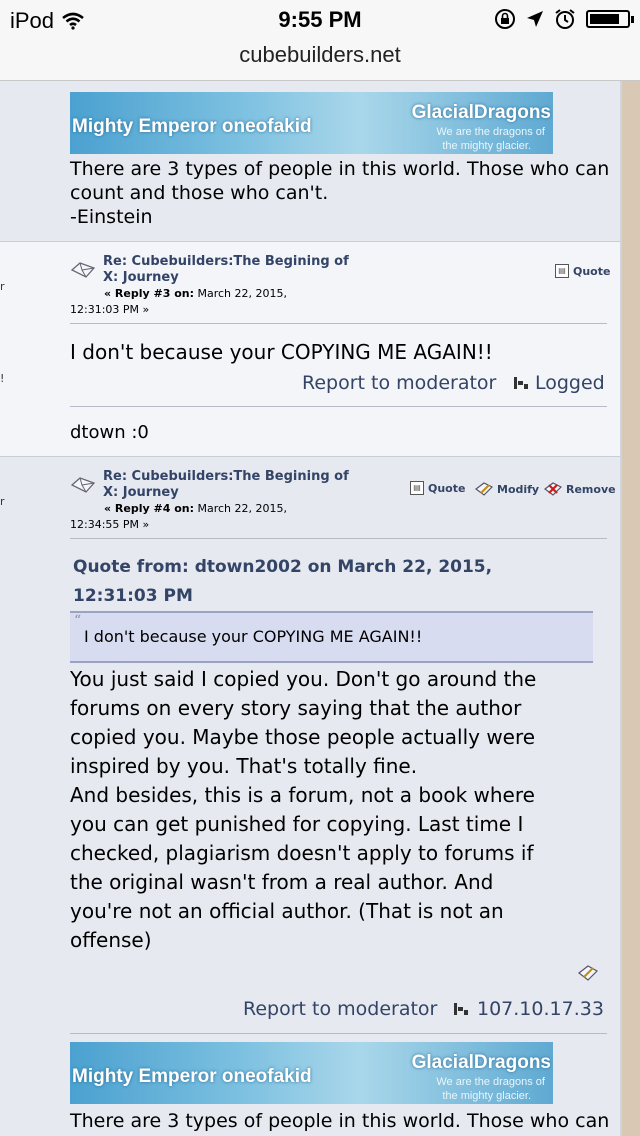 Image resolution: width=640 pixels, height=1136 pixels. I want to click on remove-button: Remove, so click(580, 489).